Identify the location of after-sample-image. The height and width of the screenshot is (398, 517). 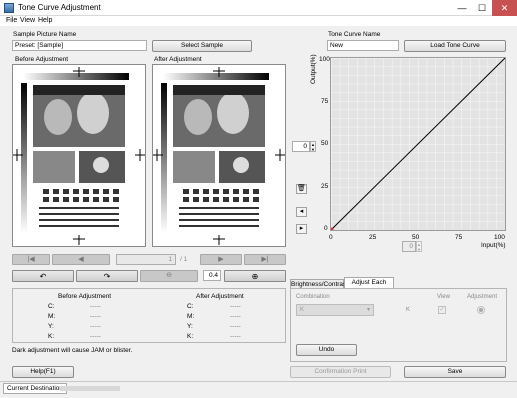
(219, 155).